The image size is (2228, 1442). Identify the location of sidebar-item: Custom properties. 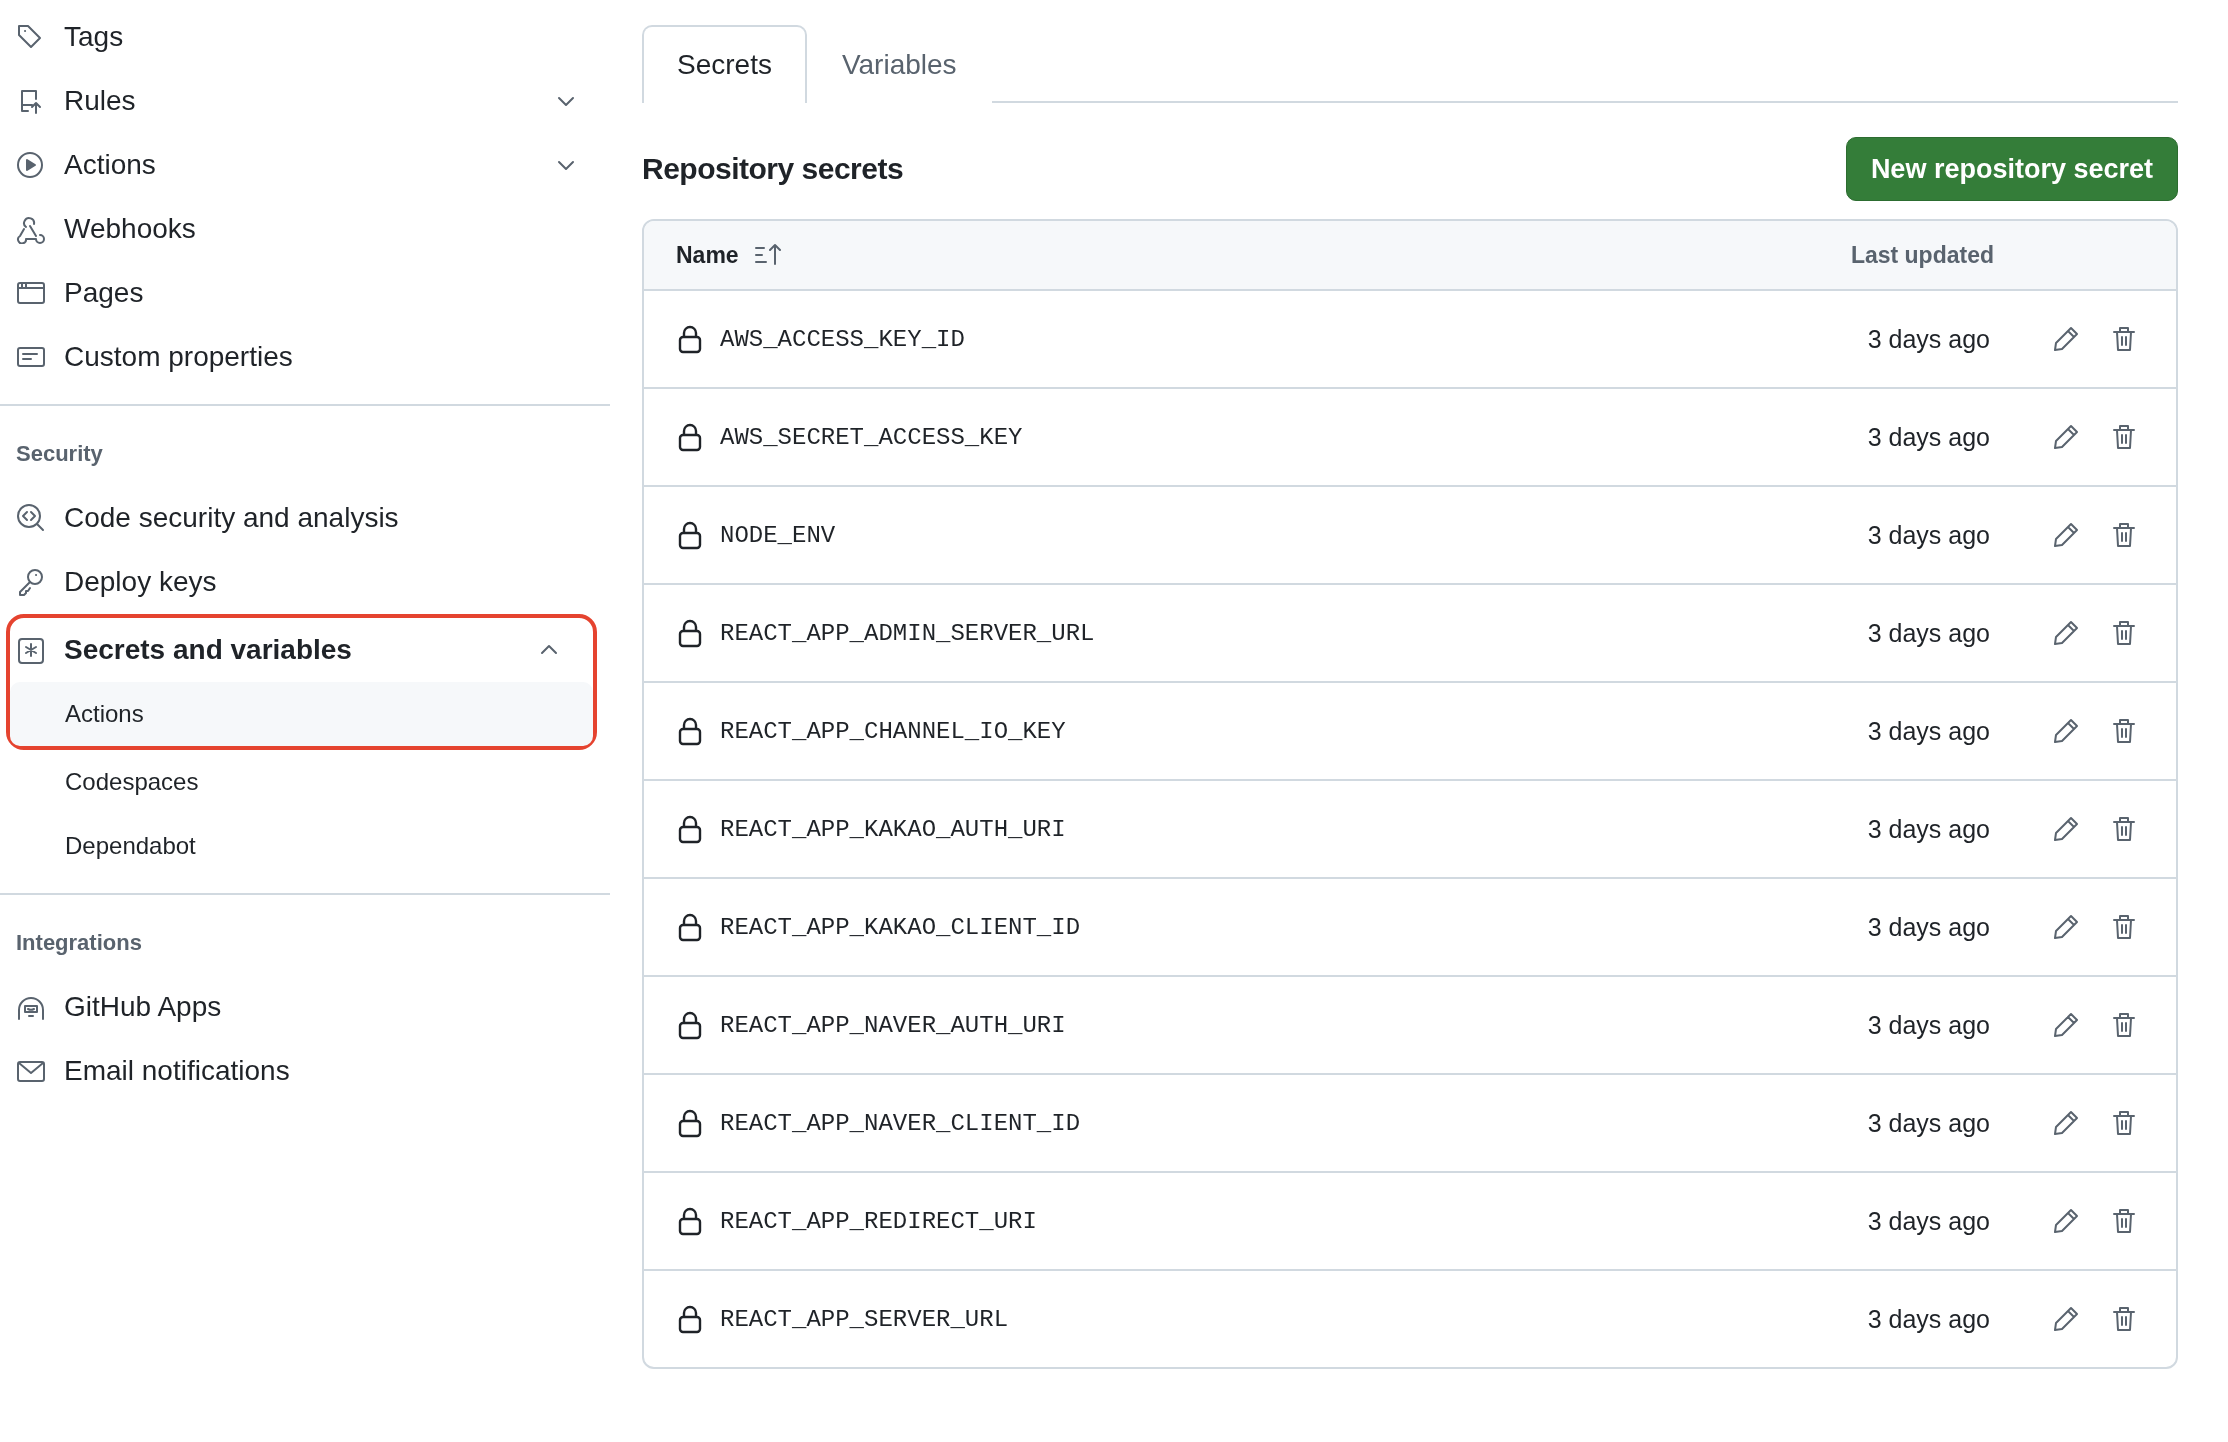
(305, 357).